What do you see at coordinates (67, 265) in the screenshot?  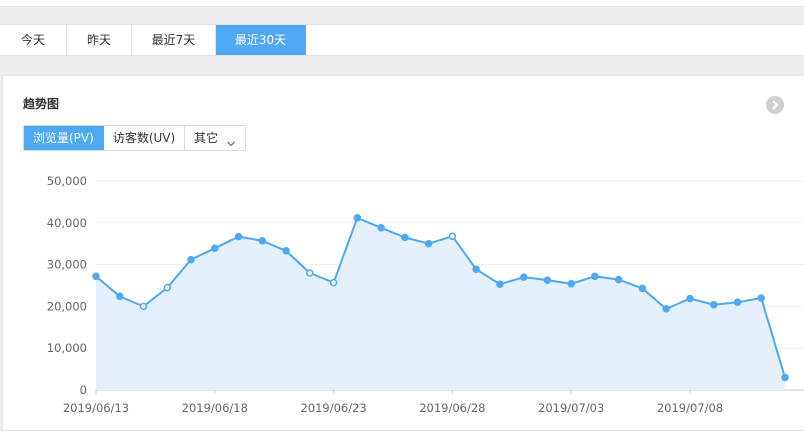 I see `y-tick-label: 30,000` at bounding box center [67, 265].